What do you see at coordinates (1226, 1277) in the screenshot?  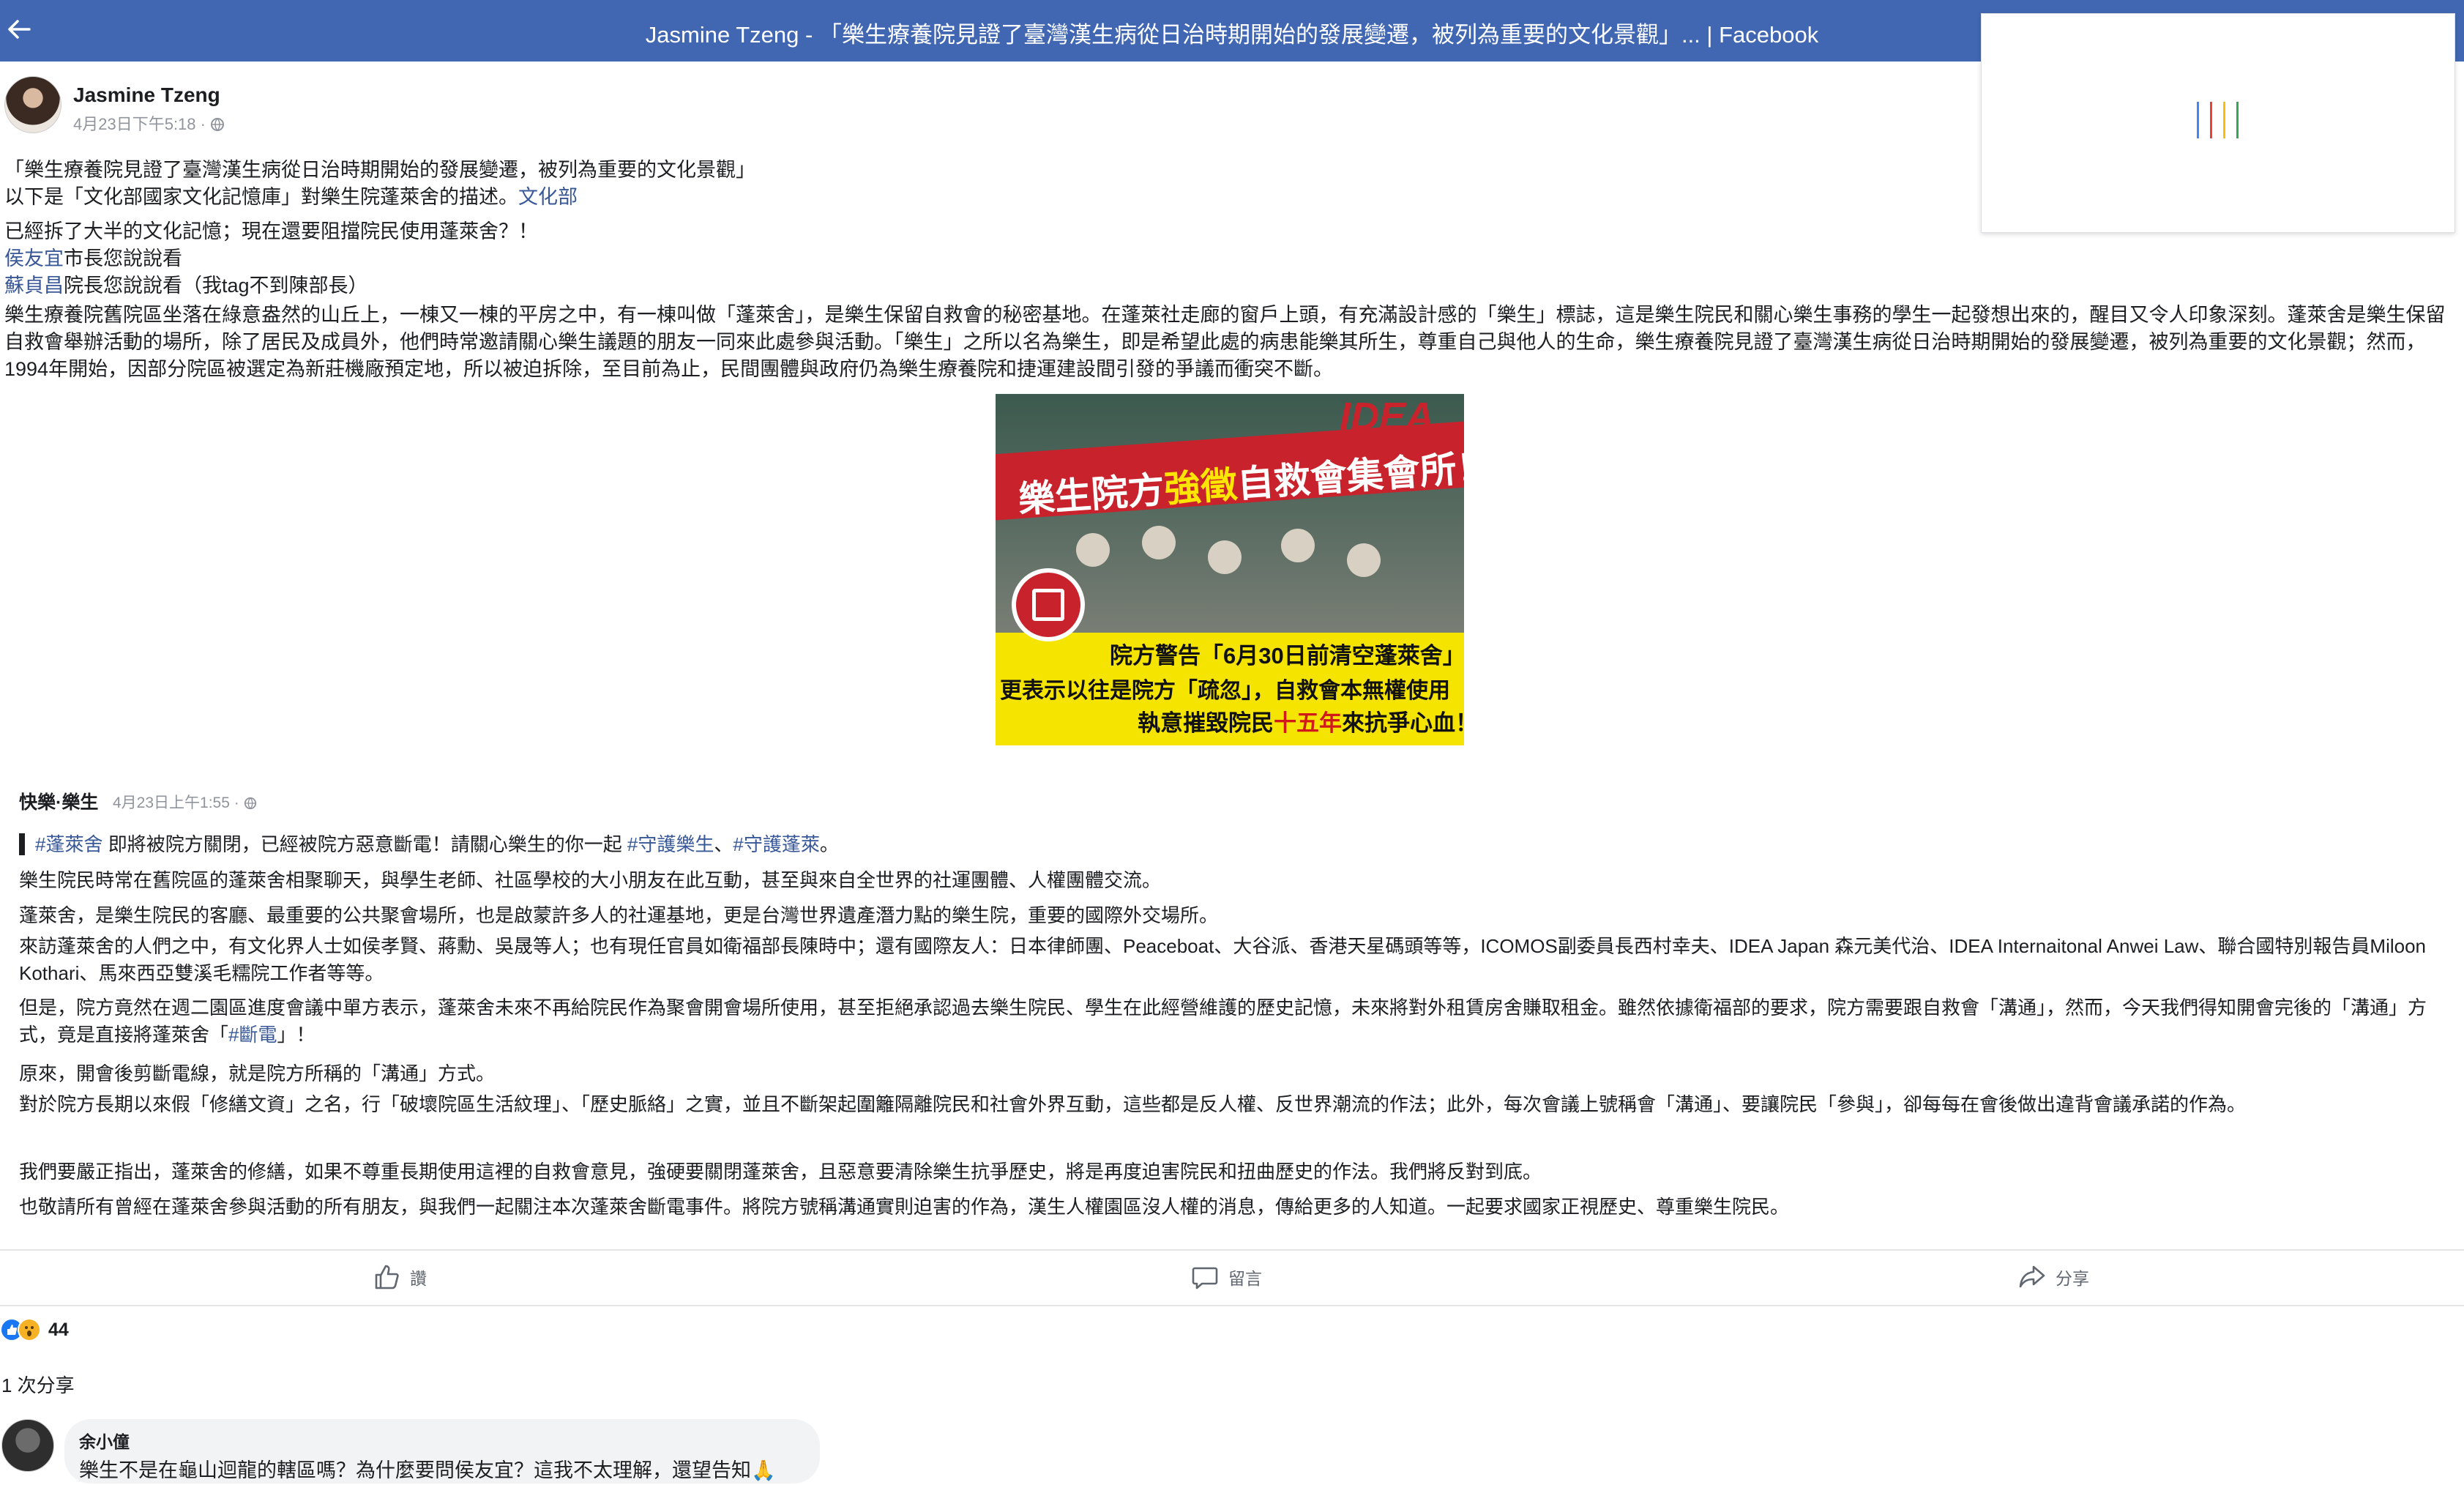 I see `comment-button: 留言` at bounding box center [1226, 1277].